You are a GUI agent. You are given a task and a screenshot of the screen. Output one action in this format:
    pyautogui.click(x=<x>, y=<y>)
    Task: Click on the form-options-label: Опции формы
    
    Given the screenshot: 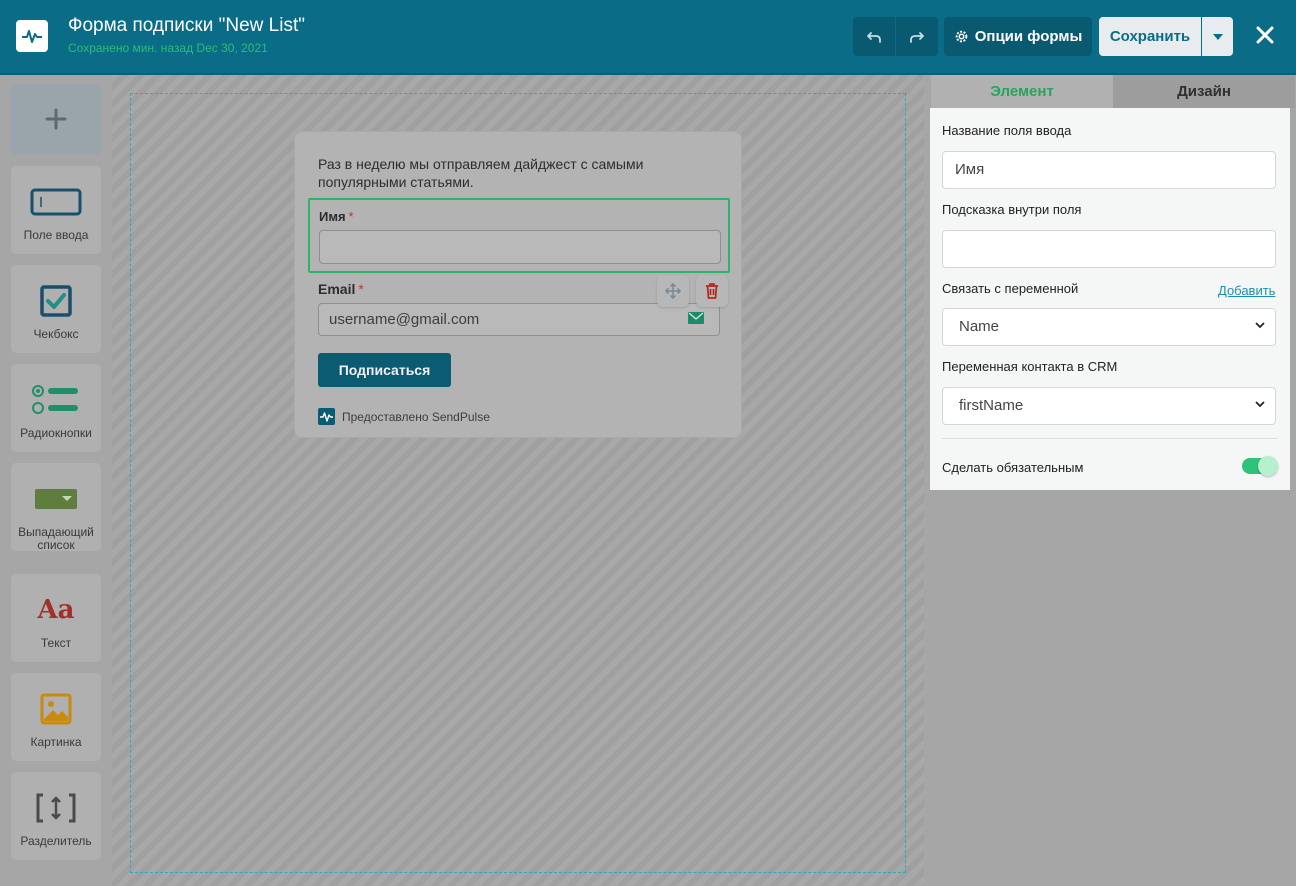 What is the action you would take?
    pyautogui.click(x=1028, y=36)
    